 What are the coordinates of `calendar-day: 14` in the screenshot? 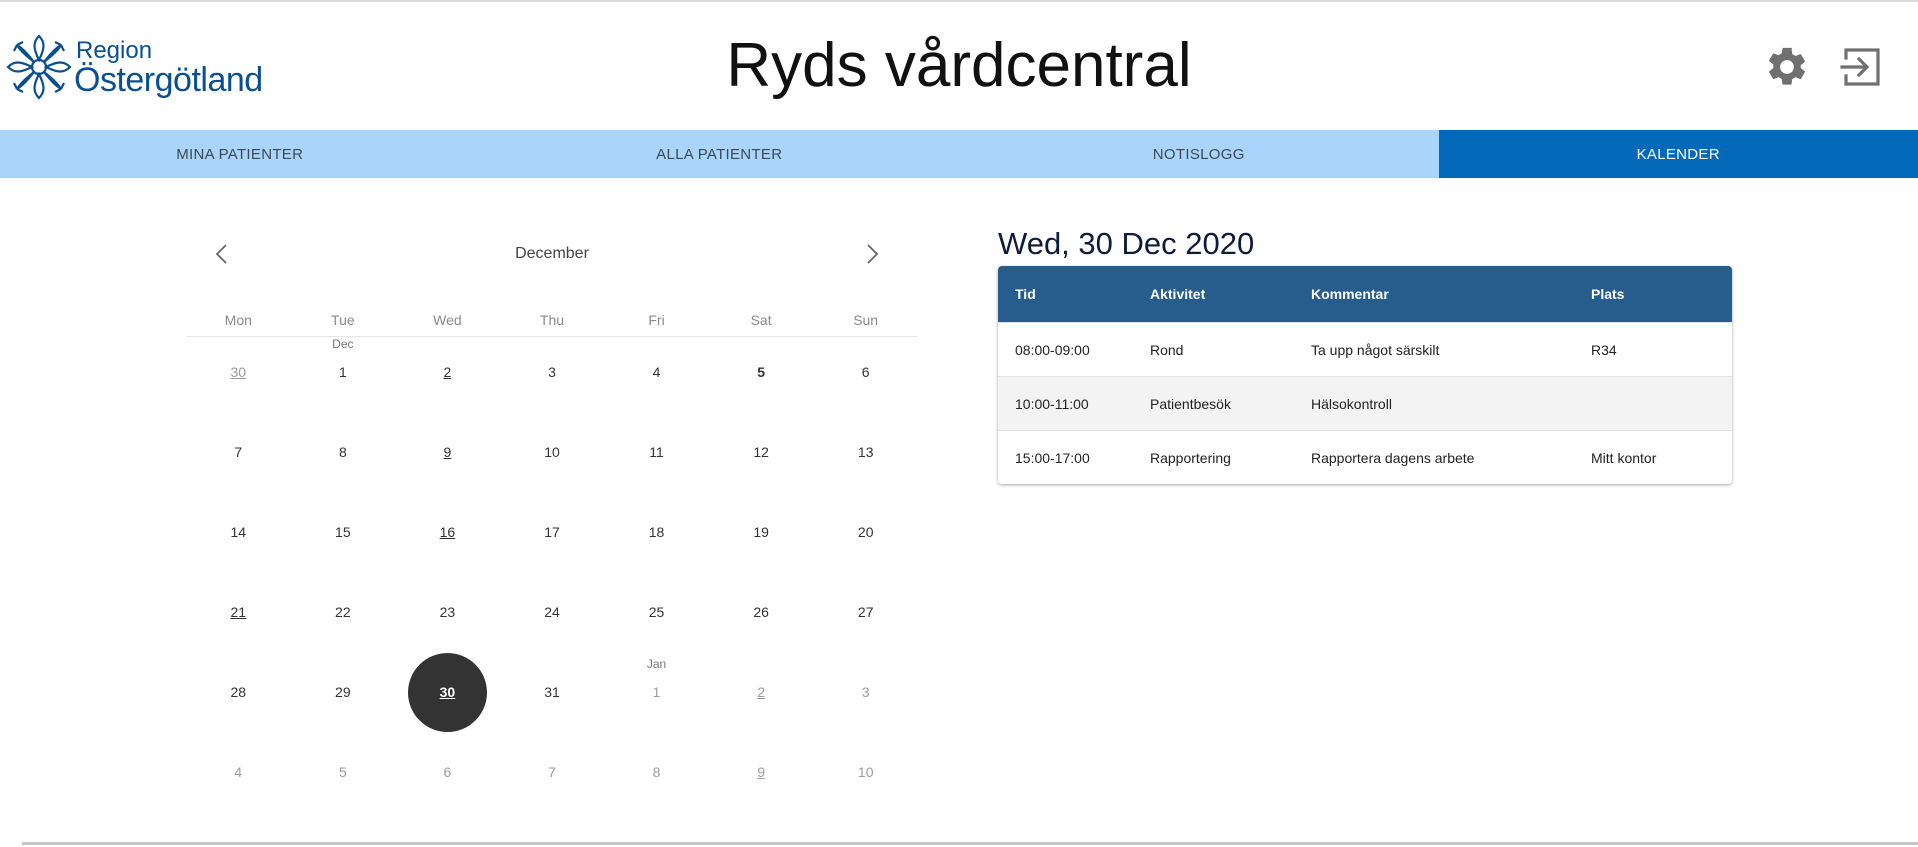 It's located at (238, 537).